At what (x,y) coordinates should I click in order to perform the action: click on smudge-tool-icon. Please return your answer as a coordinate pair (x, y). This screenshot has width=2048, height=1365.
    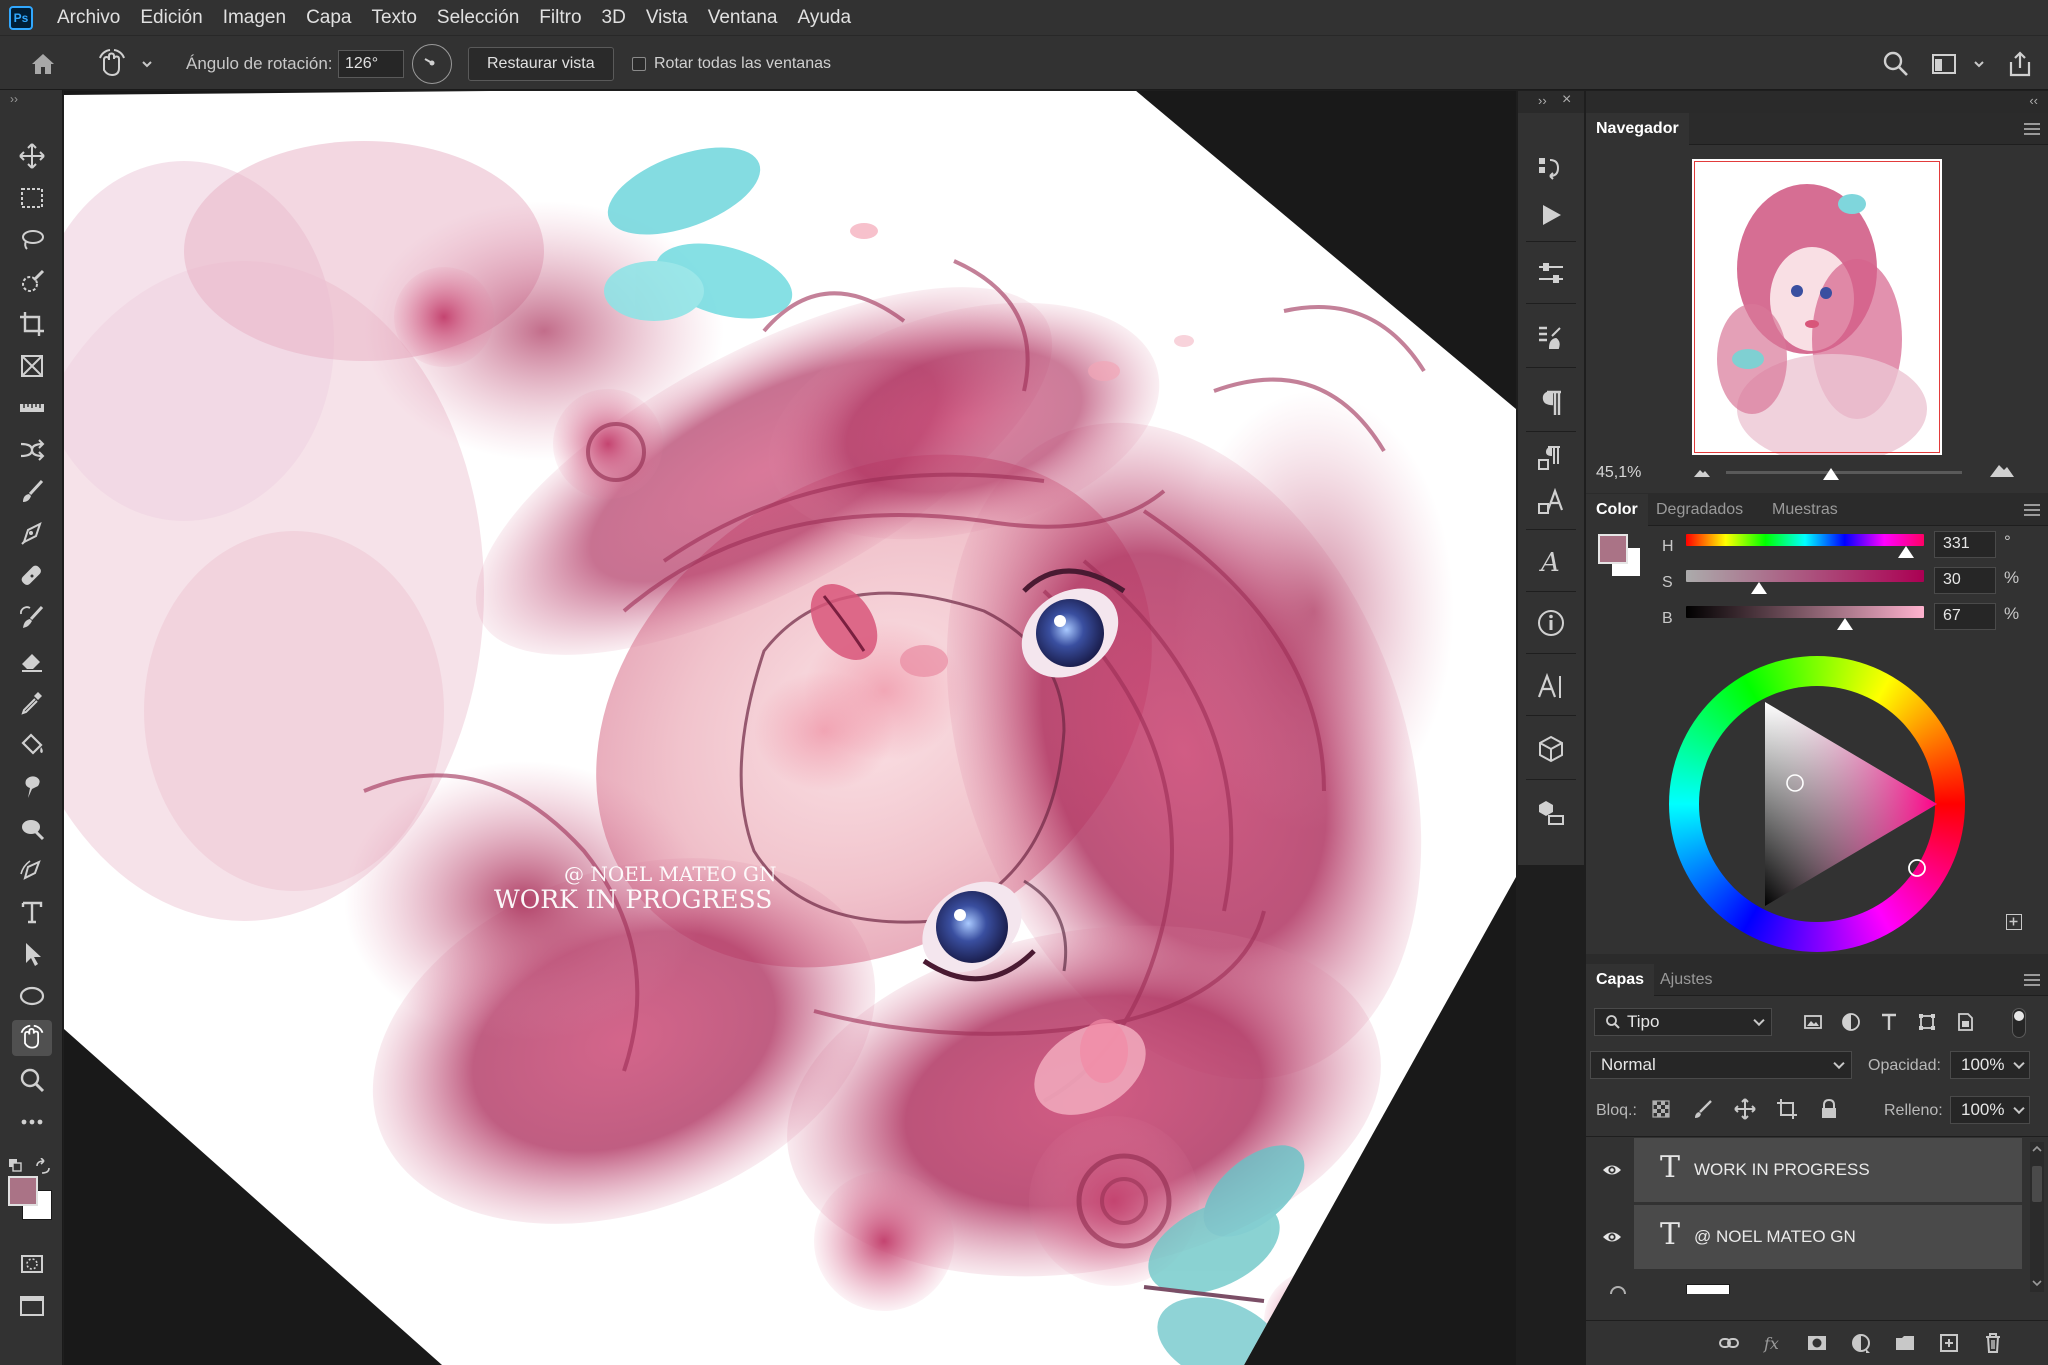
    Looking at the image, I should click on (32, 786).